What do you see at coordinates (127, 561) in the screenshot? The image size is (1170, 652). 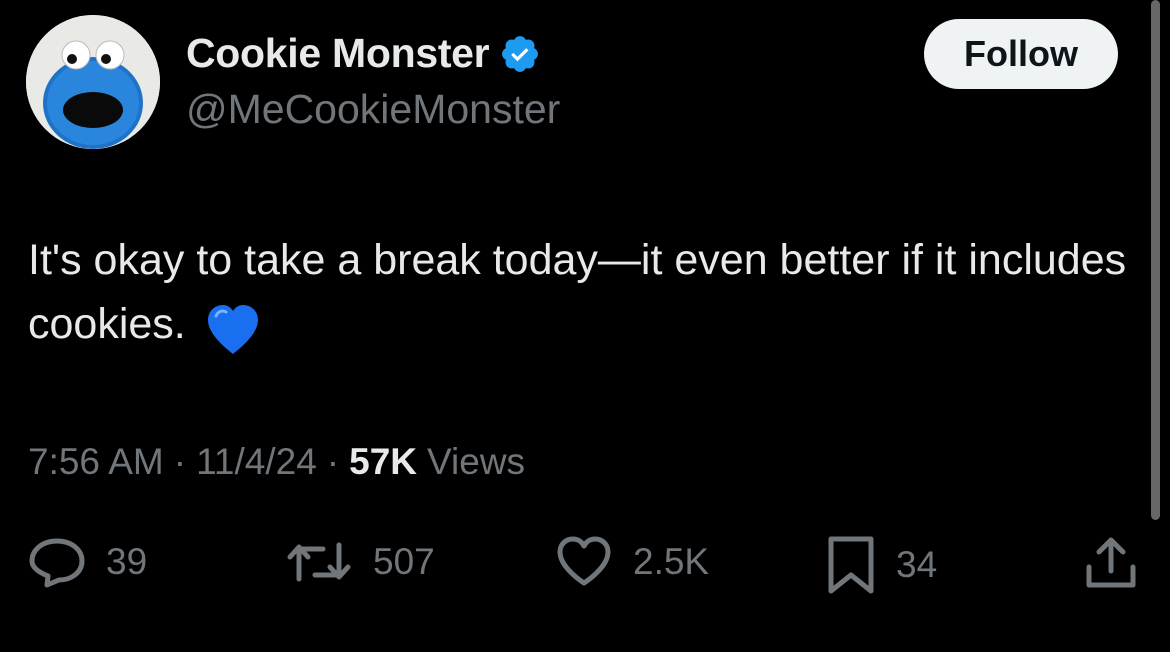 I see `reply-count: 39` at bounding box center [127, 561].